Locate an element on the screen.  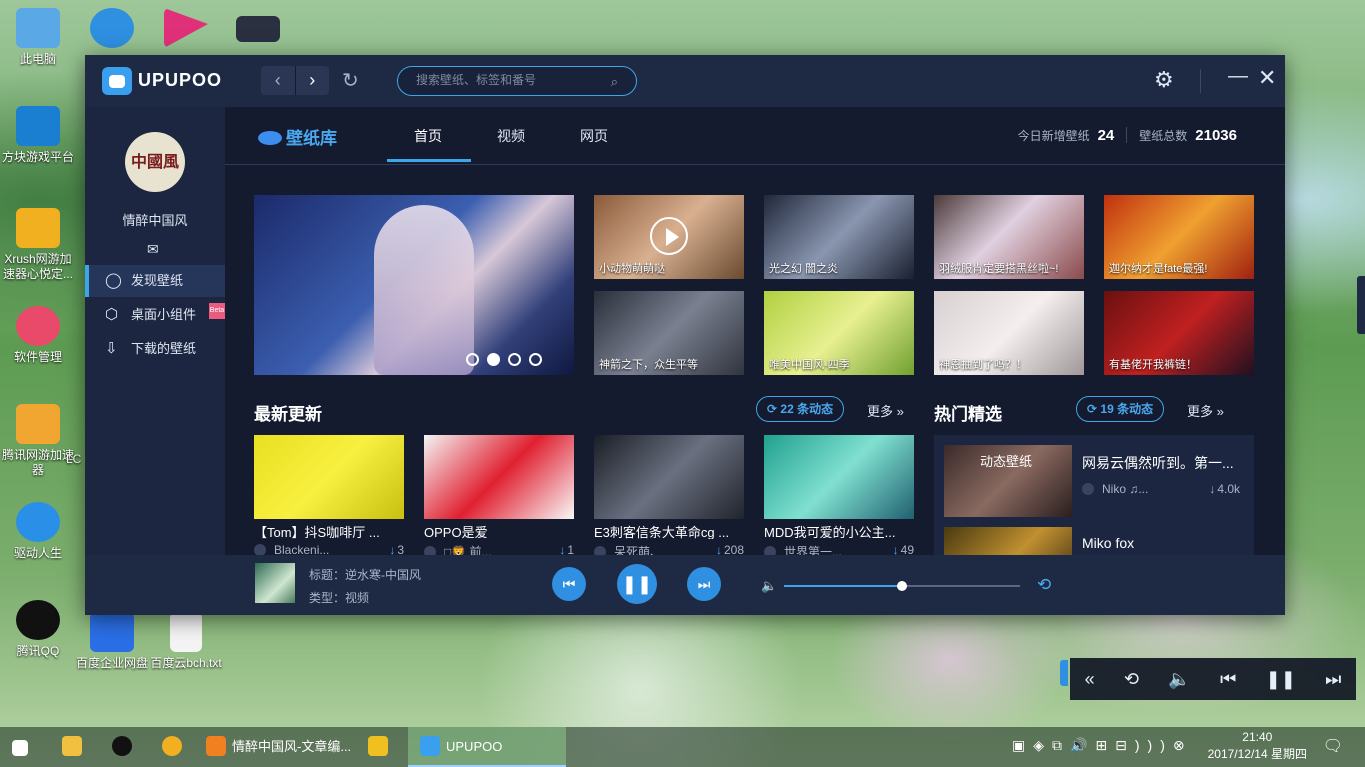
minimize-icon: — is located at coordinates (1238, 76).